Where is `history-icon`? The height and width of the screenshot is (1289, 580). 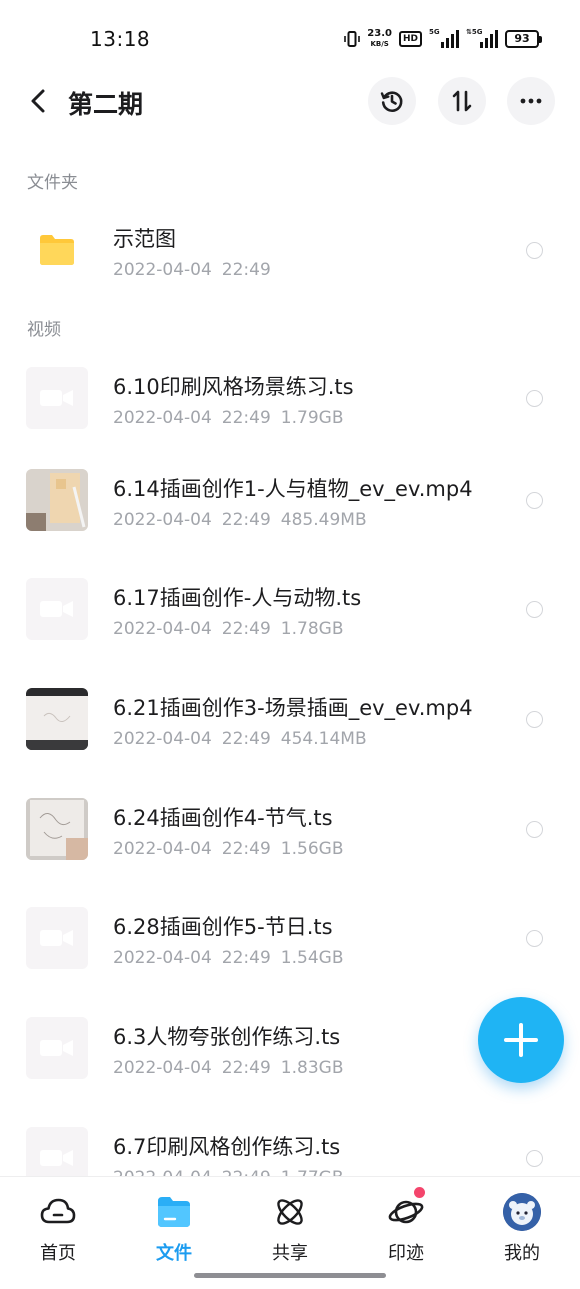 history-icon is located at coordinates (391, 101).